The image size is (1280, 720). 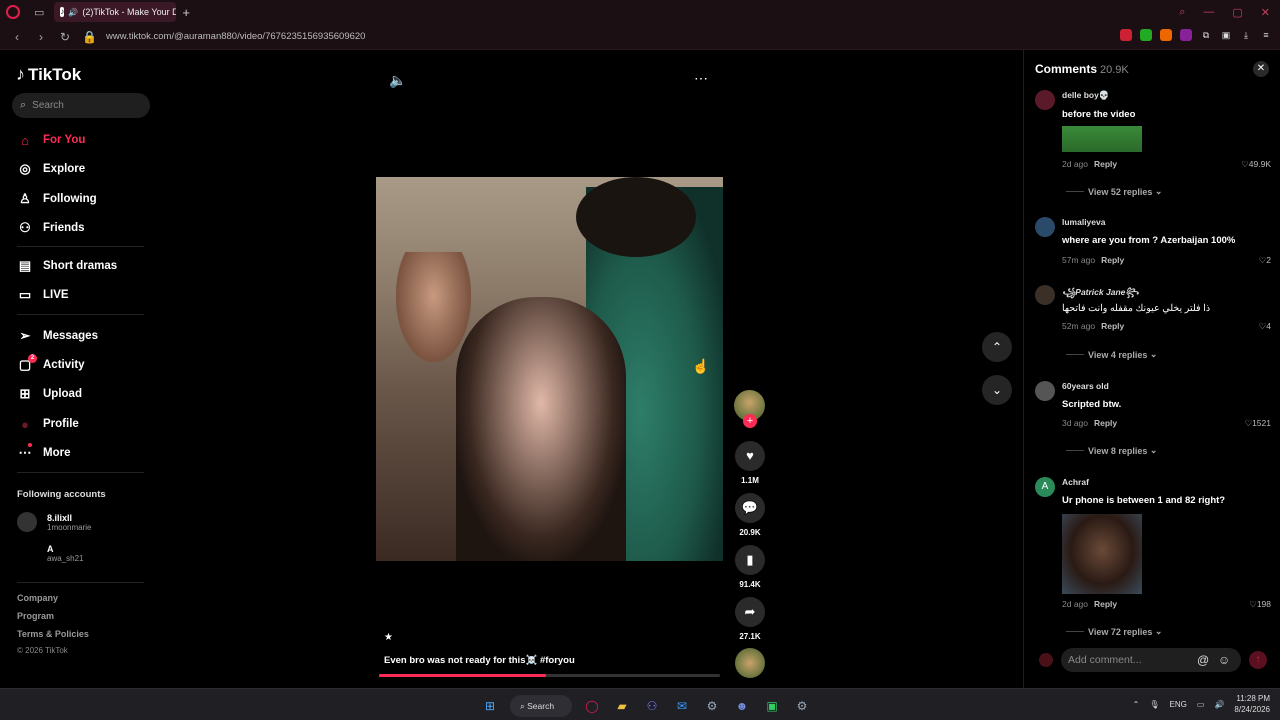 What do you see at coordinates (701, 78) in the screenshot?
I see `more-options-icon: ⋯` at bounding box center [701, 78].